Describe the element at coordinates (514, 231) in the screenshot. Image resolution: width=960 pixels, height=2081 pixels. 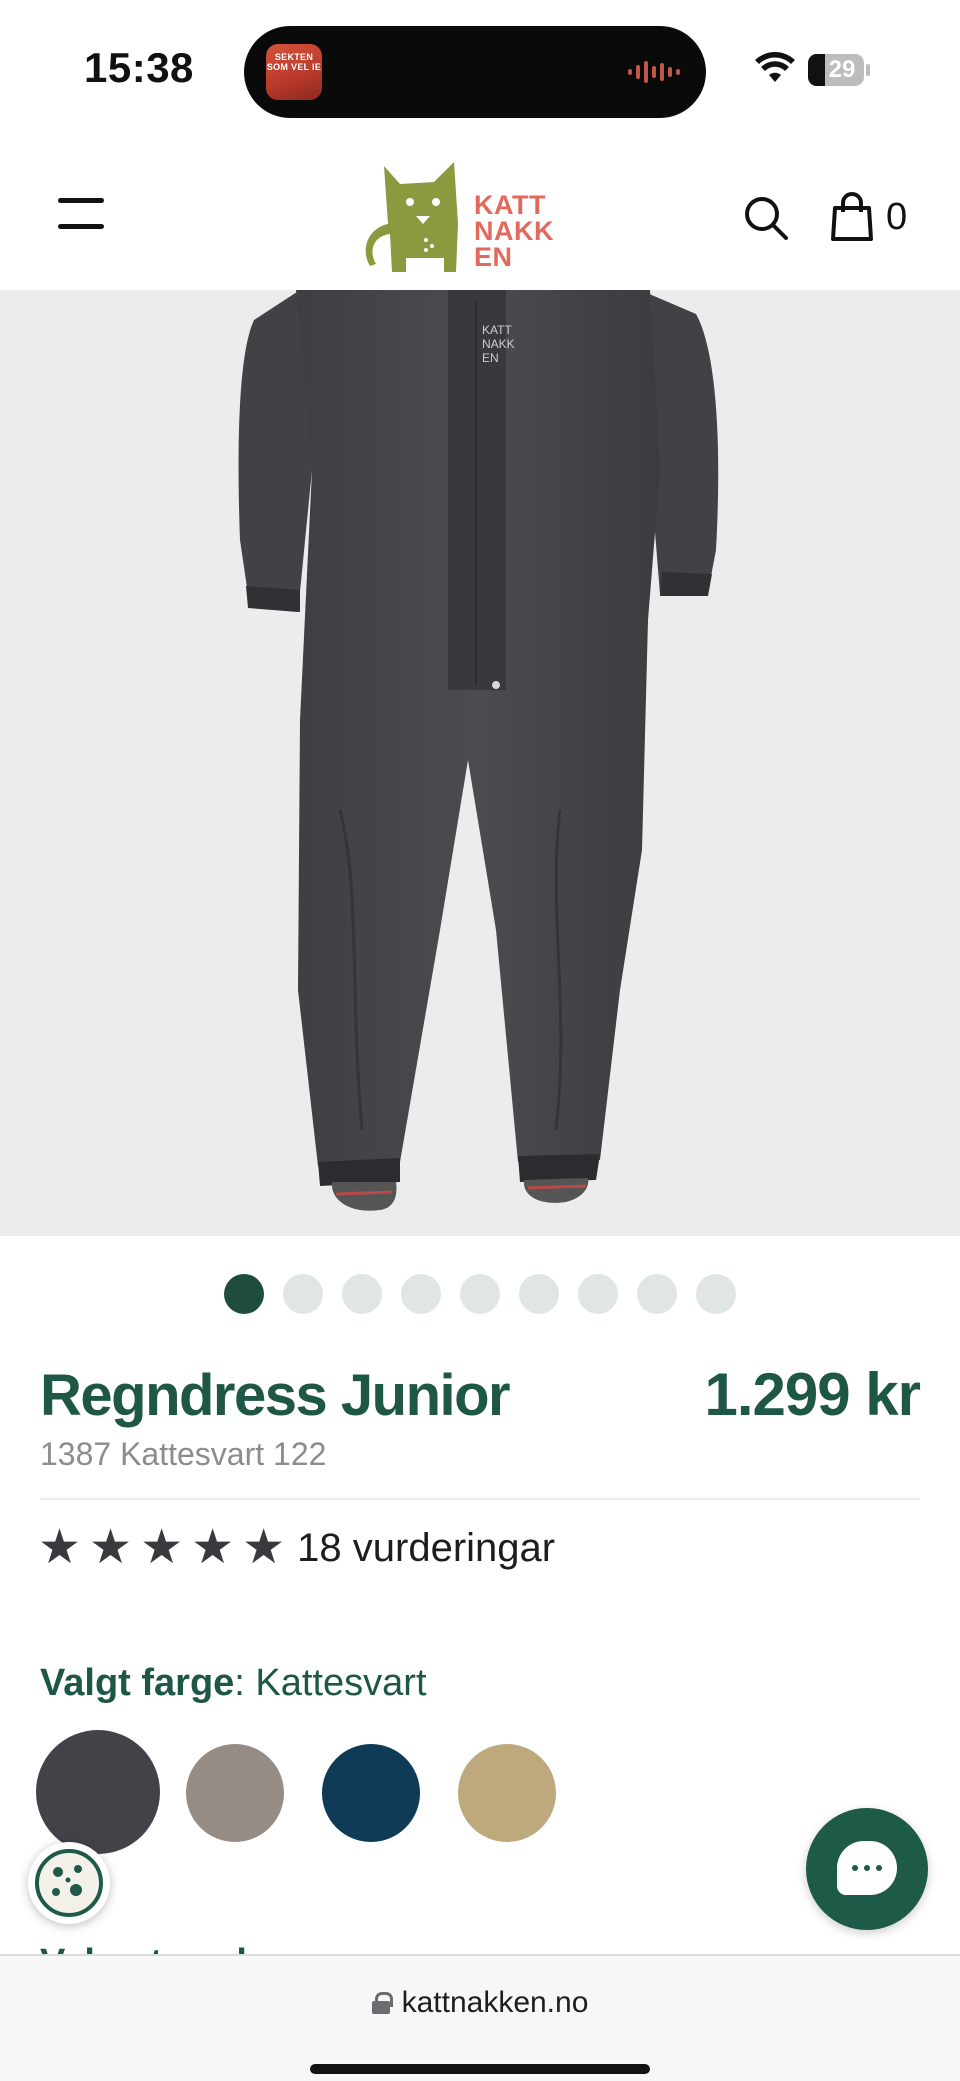
I see `logo-text: KATT NAKK EN` at that location.